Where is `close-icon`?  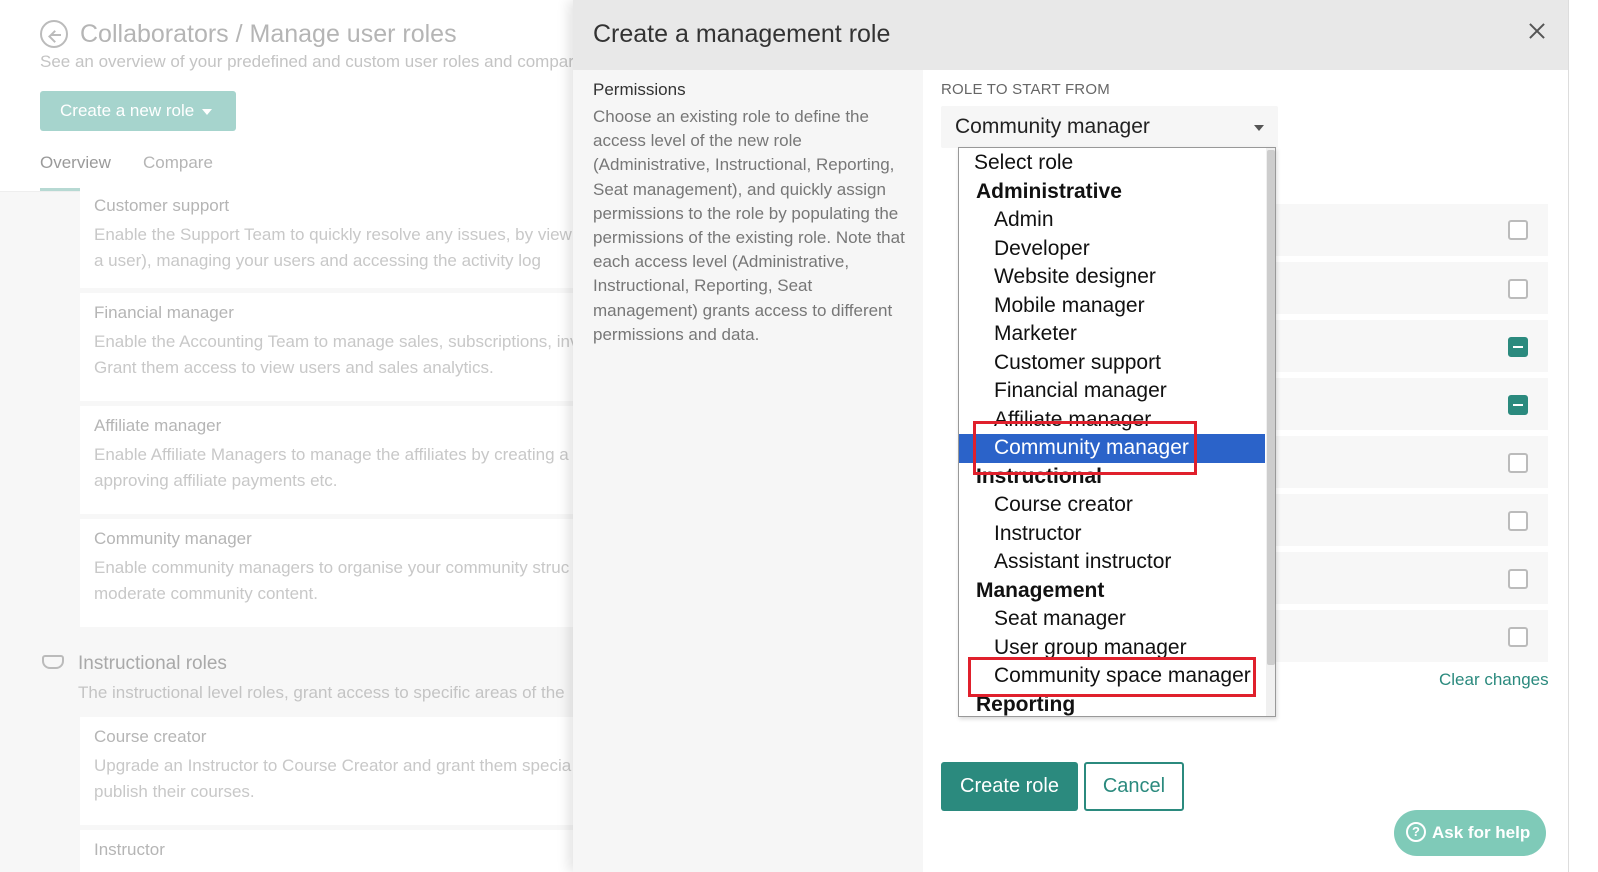
close-icon is located at coordinates (1537, 32).